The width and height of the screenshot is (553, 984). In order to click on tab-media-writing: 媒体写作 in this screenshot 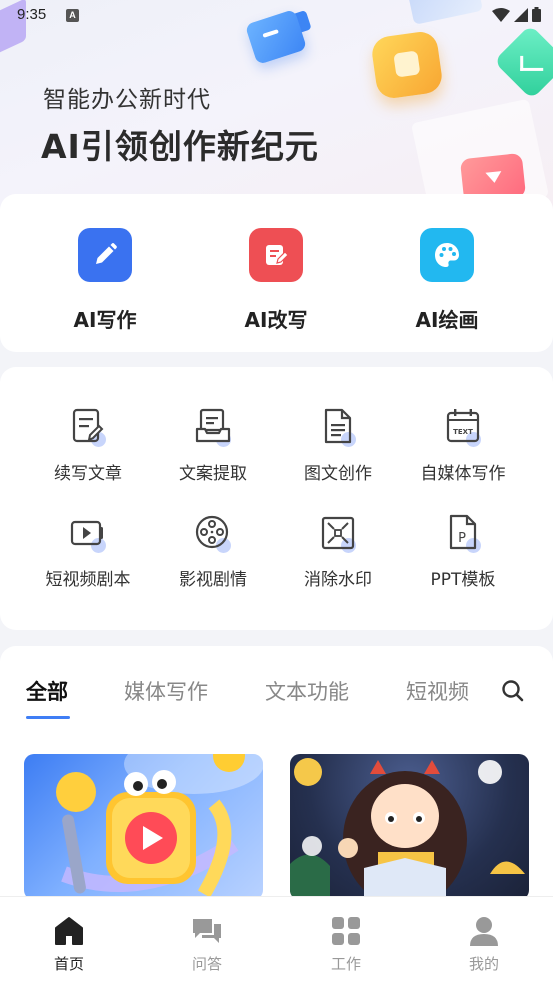, I will do `click(166, 691)`.